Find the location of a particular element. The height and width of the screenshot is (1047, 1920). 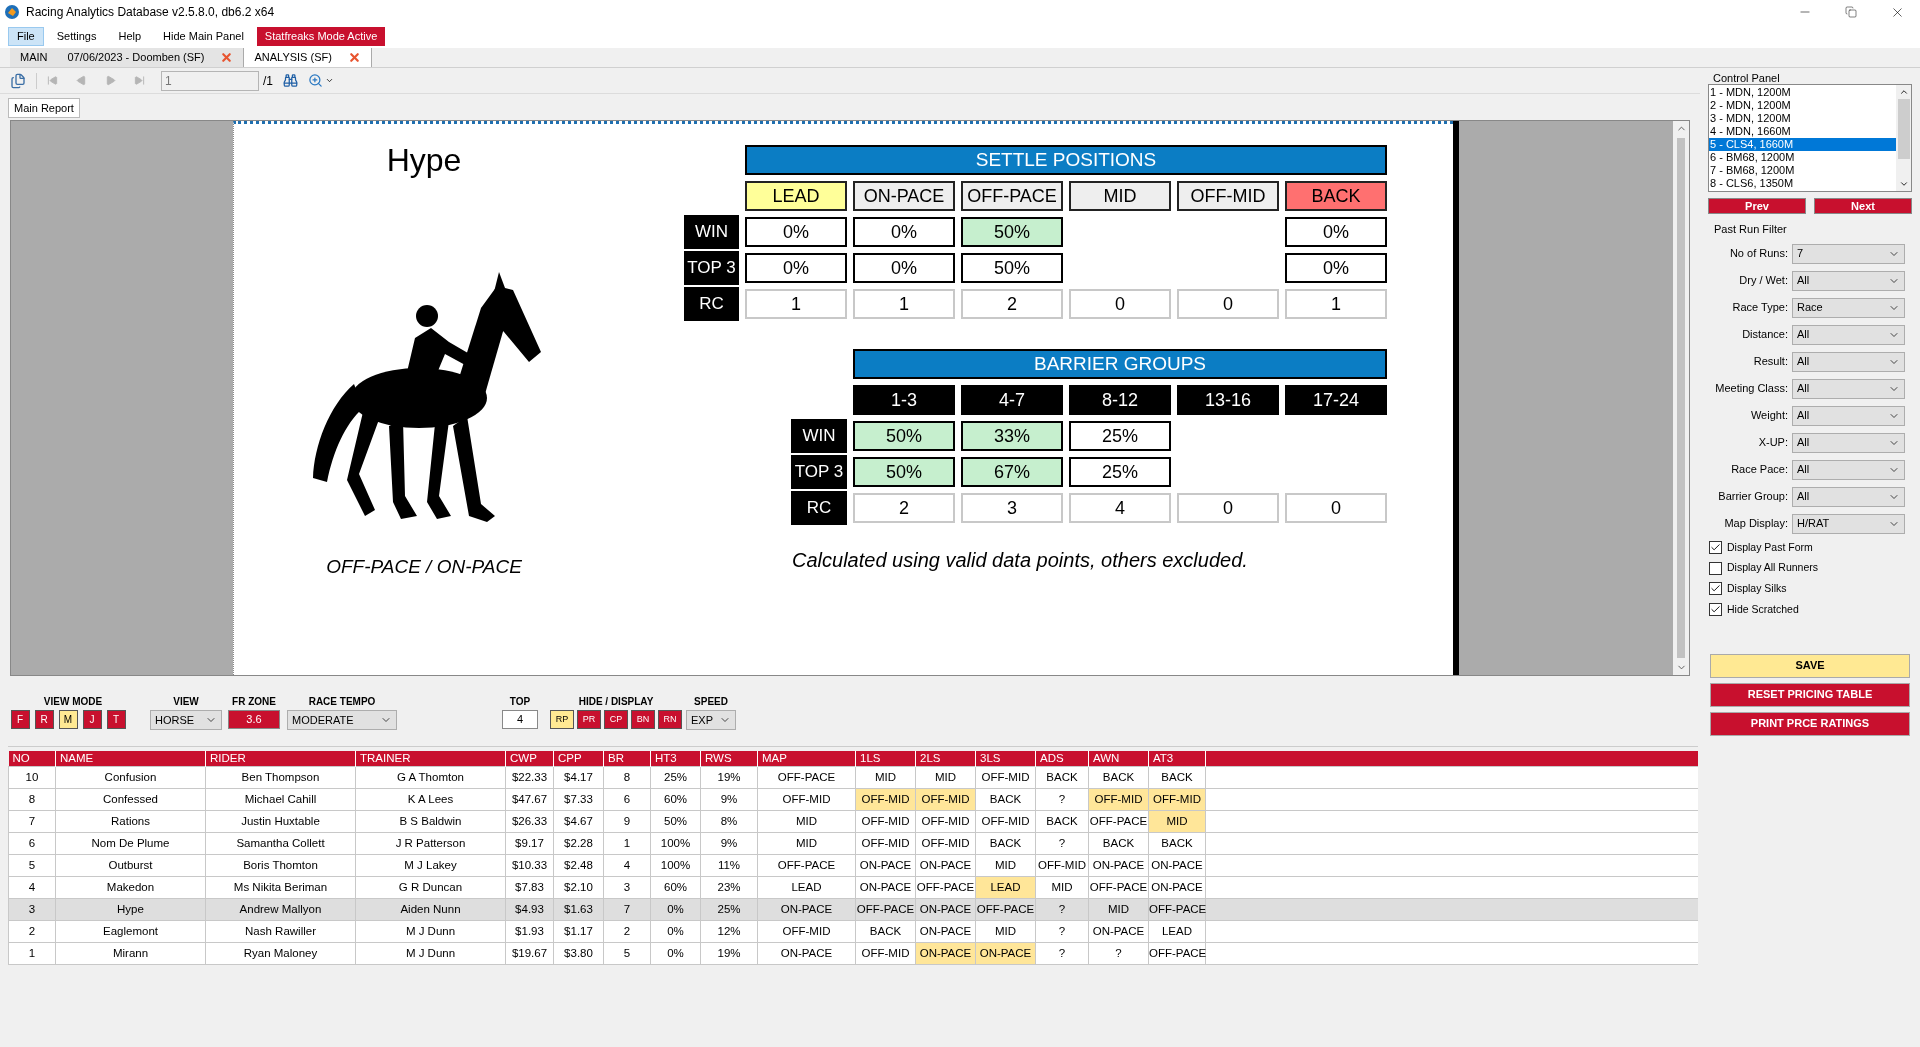

race-list-item: 3 - MDN, 1200M is located at coordinates (1802, 118).